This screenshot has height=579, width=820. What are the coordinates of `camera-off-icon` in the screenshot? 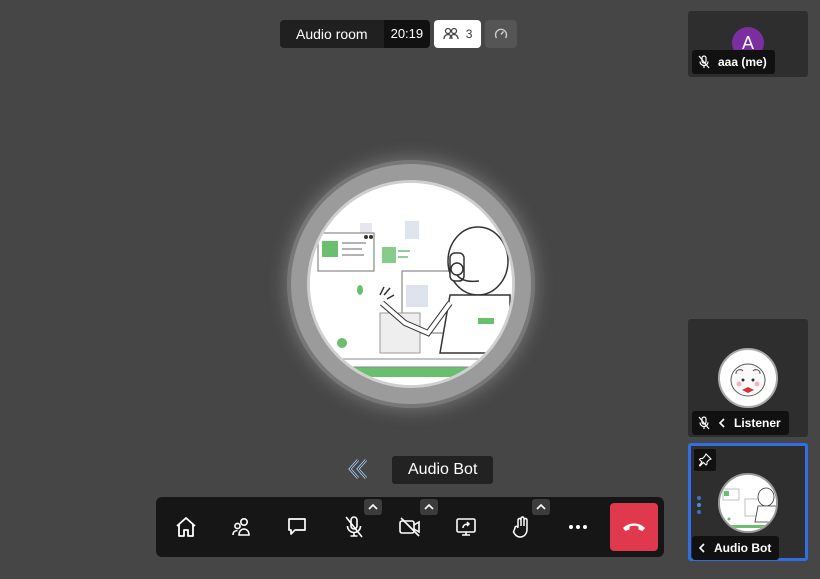 It's located at (409, 527).